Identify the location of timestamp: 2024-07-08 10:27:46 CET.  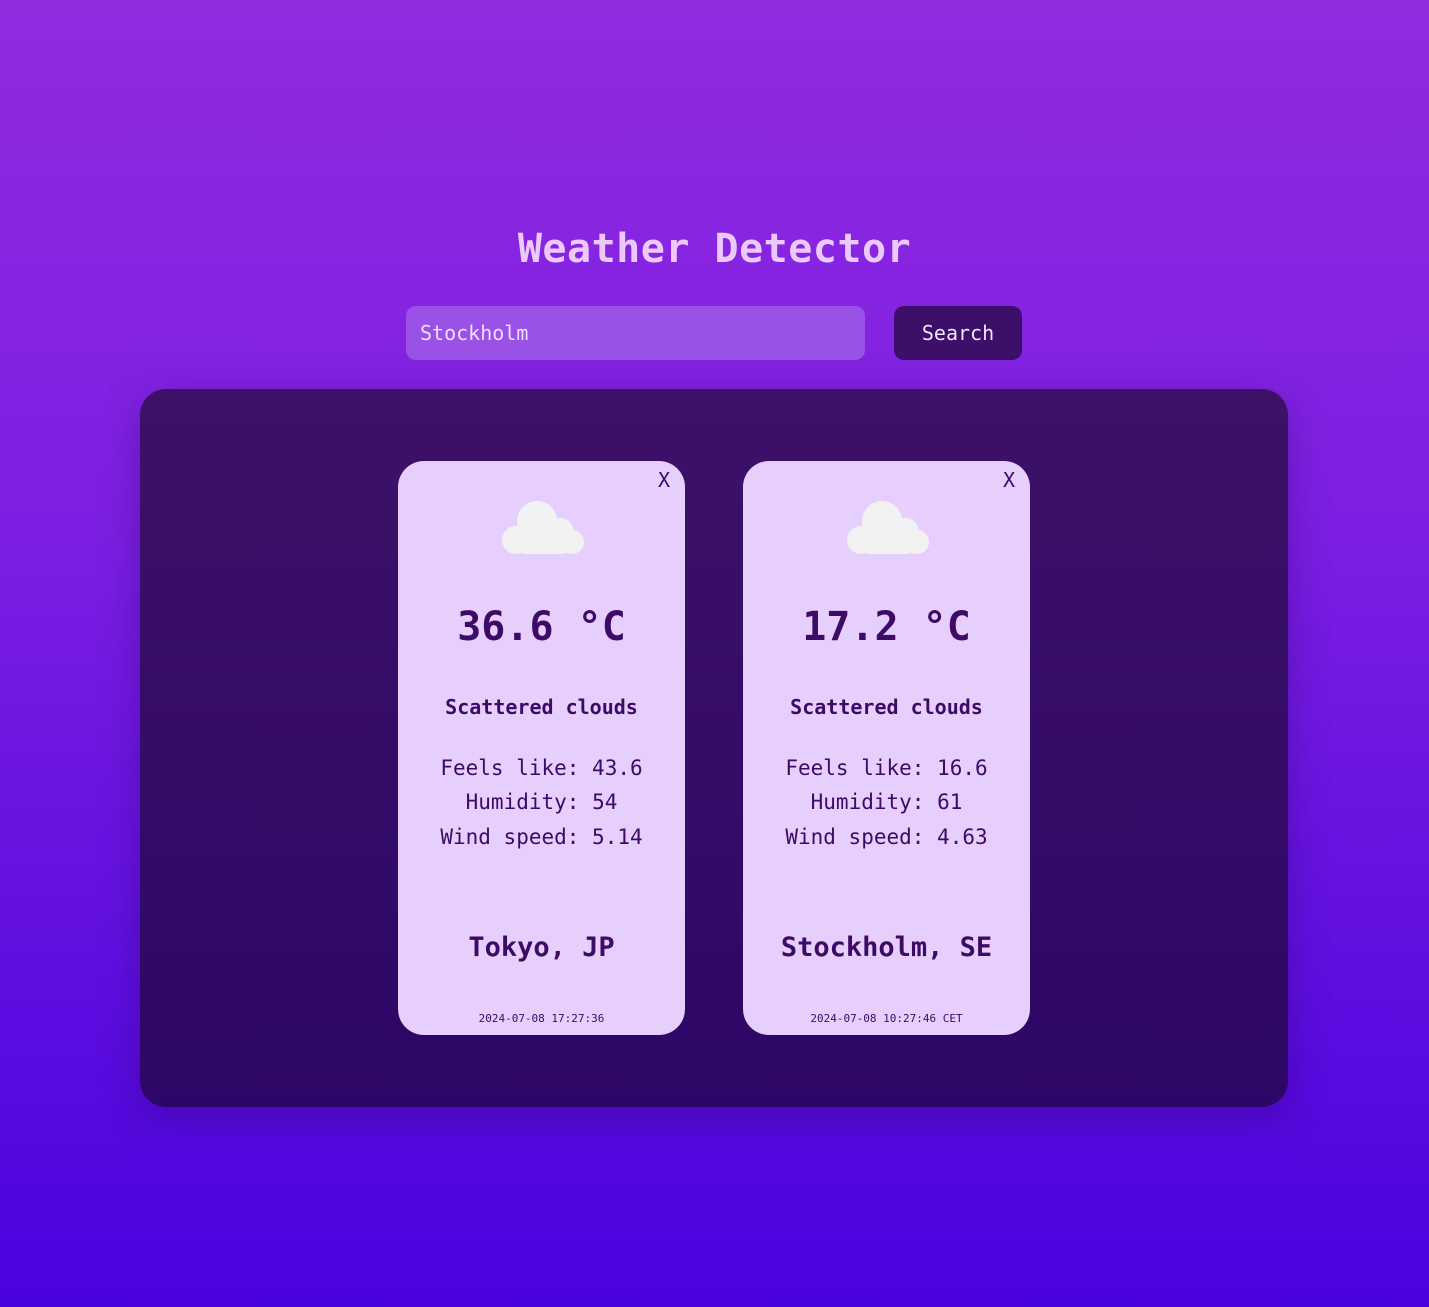
(886, 1018).